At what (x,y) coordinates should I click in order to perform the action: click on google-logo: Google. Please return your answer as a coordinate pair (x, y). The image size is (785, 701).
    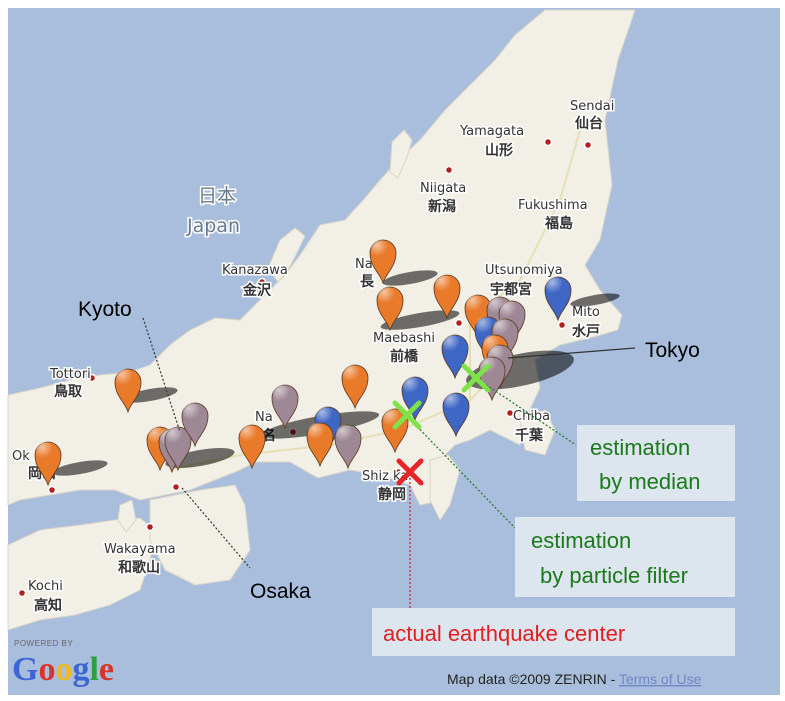
    Looking at the image, I should click on (63, 669).